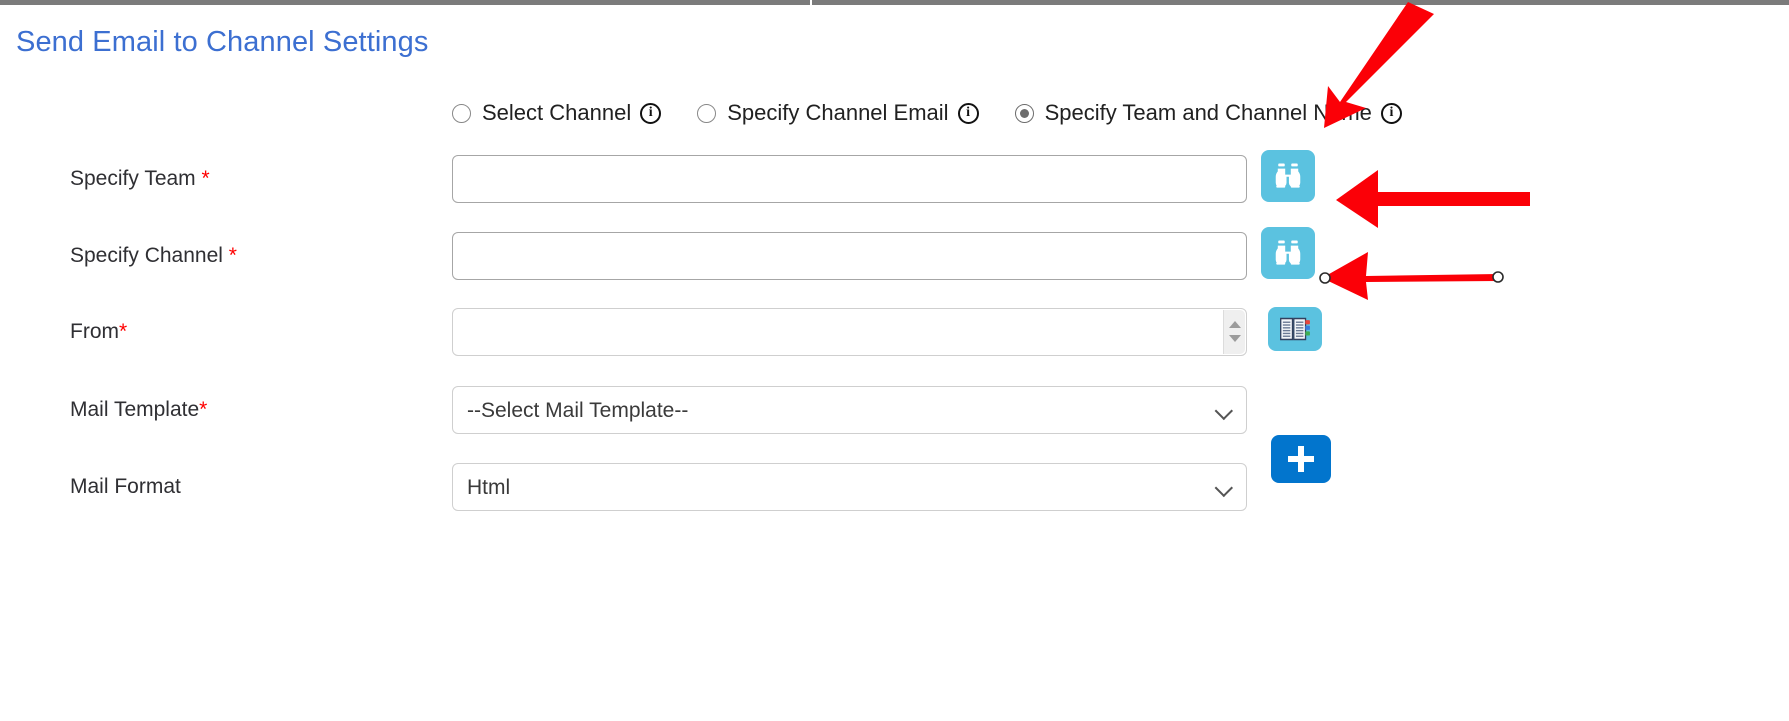  What do you see at coordinates (1234, 339) in the screenshot?
I see `stepper-down-icon` at bounding box center [1234, 339].